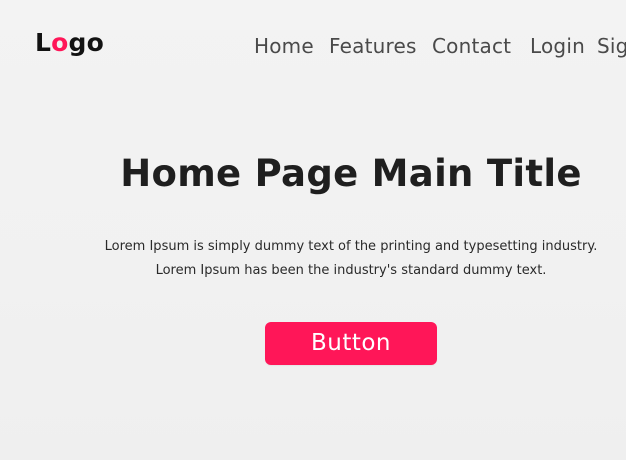 This screenshot has height=460, width=626. What do you see at coordinates (60, 42) in the screenshot?
I see `logo-letter-o-accent: o` at bounding box center [60, 42].